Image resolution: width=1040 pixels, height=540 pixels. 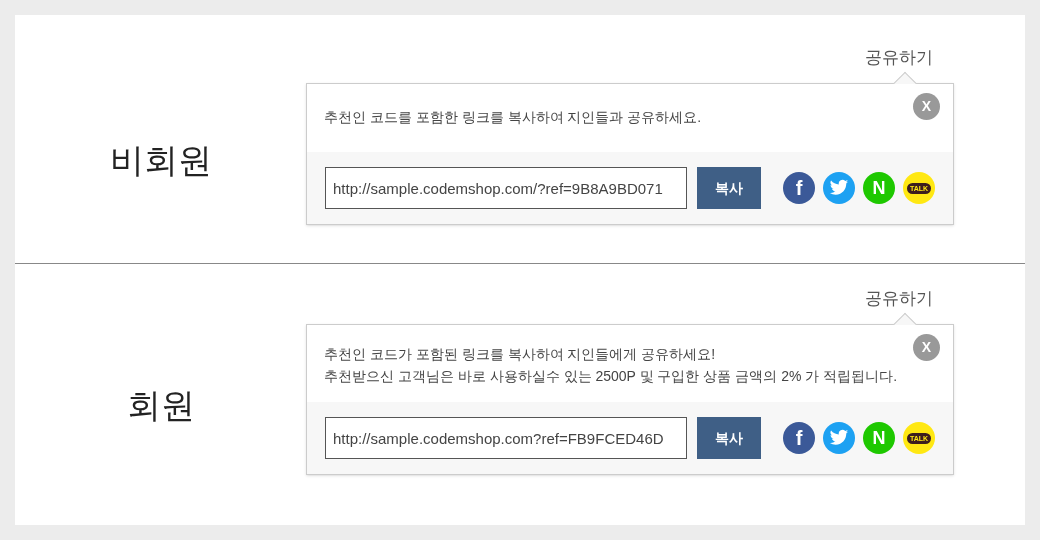 What do you see at coordinates (611, 376) in the screenshot?
I see `info-text: 추천받으신 고객님은 바로 사용하실수 있는 2500P 및 구입한 상품 금액의 2% 가 적립됩니다.` at bounding box center [611, 376].